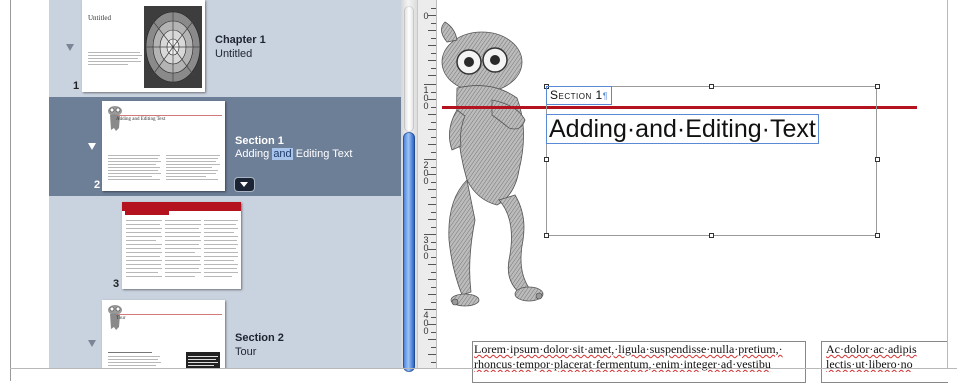 Image resolution: width=957 pixels, height=383 pixels. Describe the element at coordinates (546, 235) in the screenshot. I see `resize-handle-bottom-left` at that location.